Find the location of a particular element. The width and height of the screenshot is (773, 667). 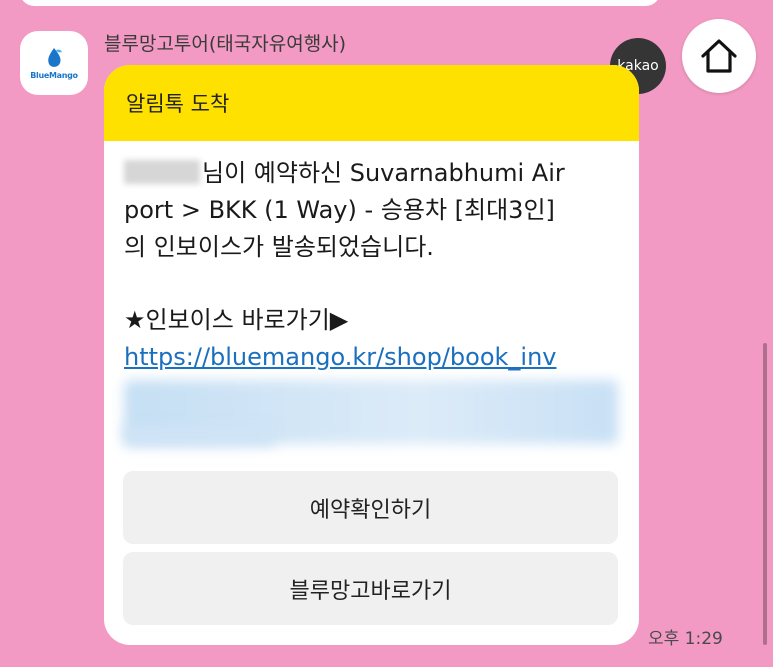

sender-avatar: BlueMango is located at coordinates (54, 63).